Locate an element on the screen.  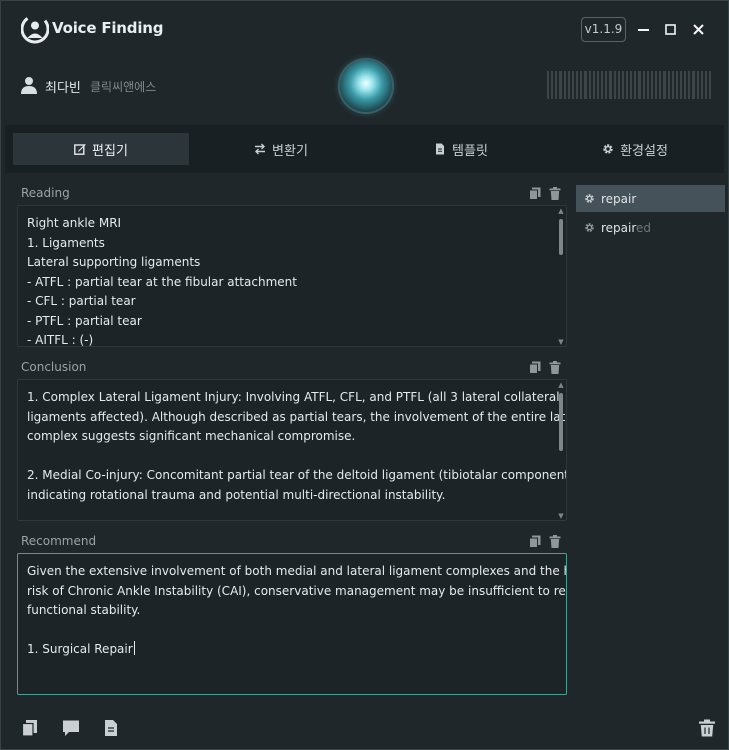
user-organization: 클릭씨앤에스 is located at coordinates (123, 87).